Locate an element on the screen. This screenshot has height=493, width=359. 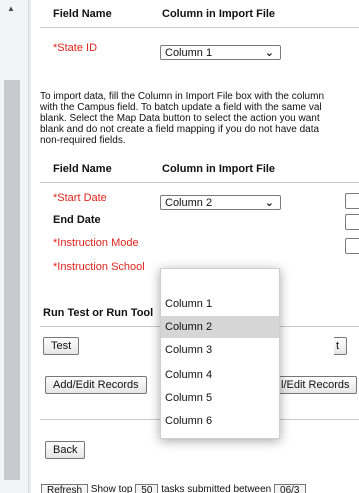
start-date-select-value: Column 2 is located at coordinates (189, 203).